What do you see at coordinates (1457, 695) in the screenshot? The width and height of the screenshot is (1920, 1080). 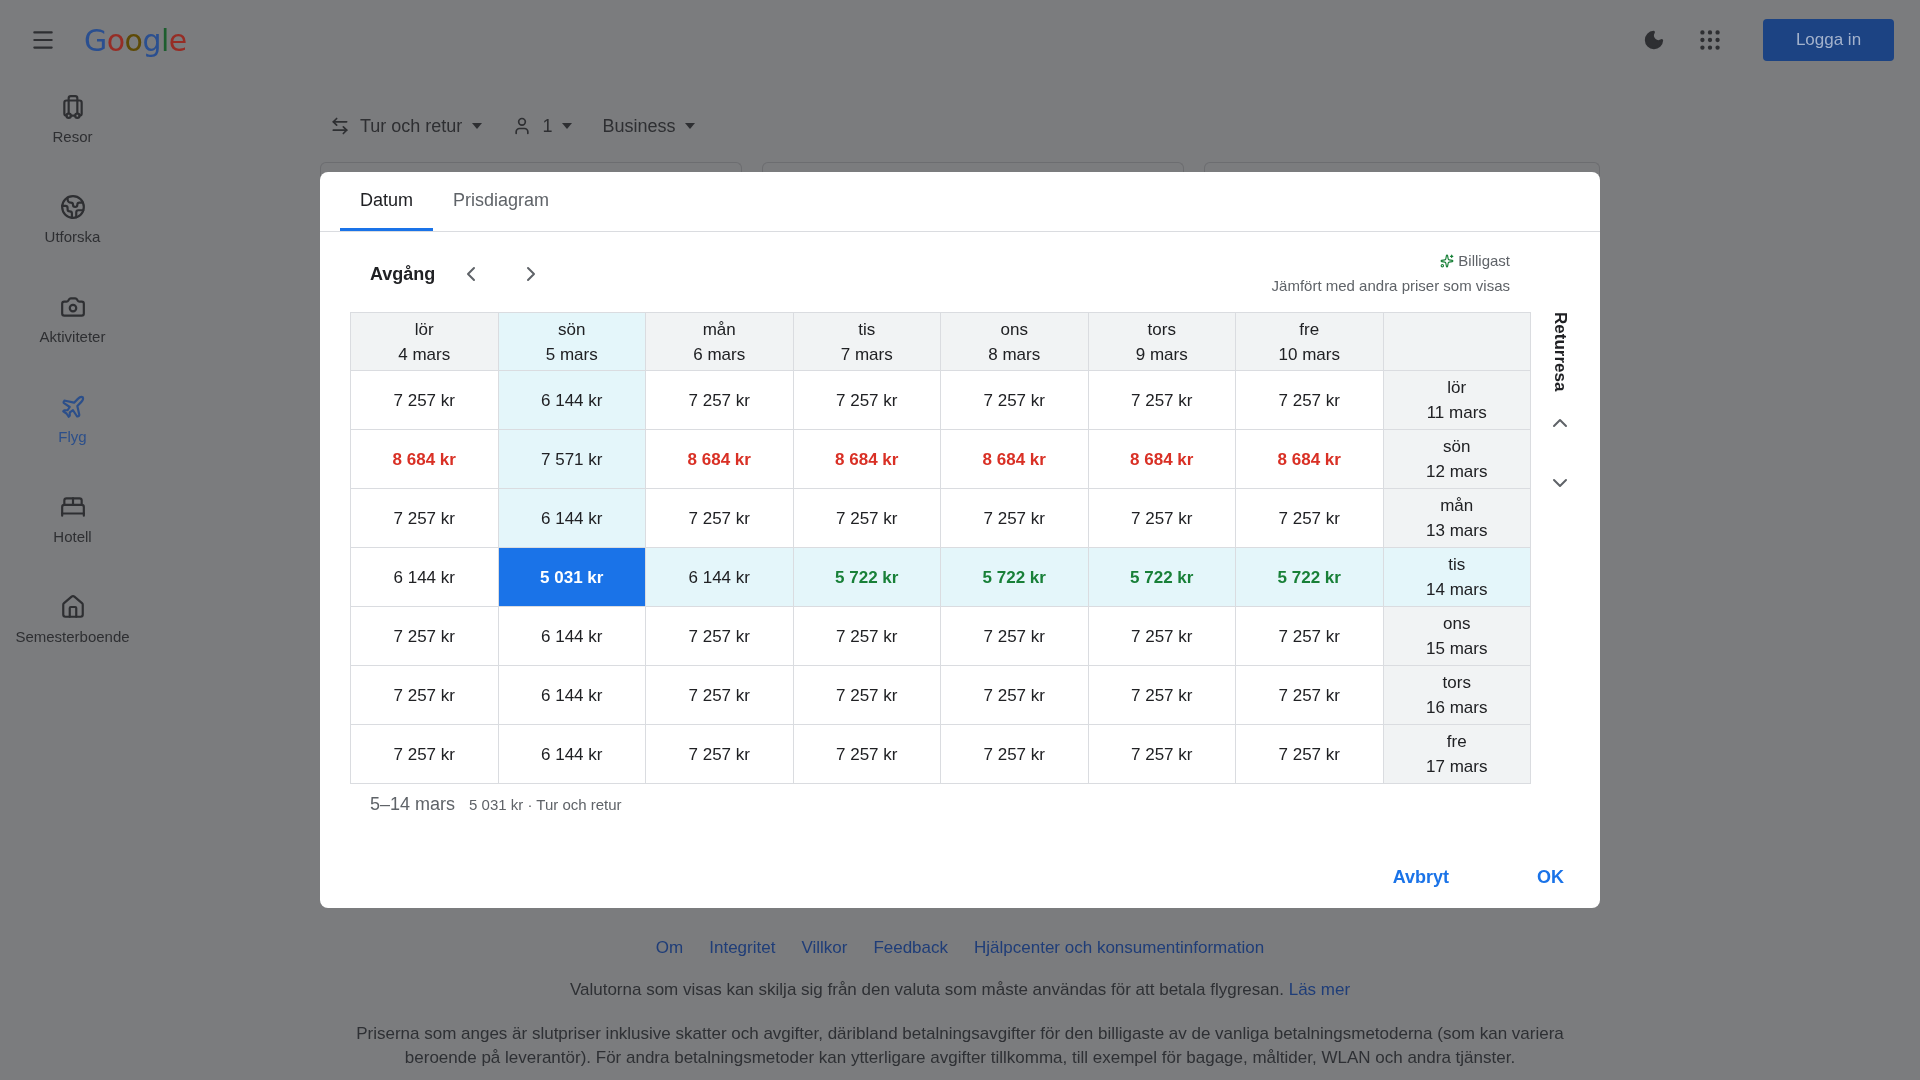 I see `row-header: tors 16 mars` at bounding box center [1457, 695].